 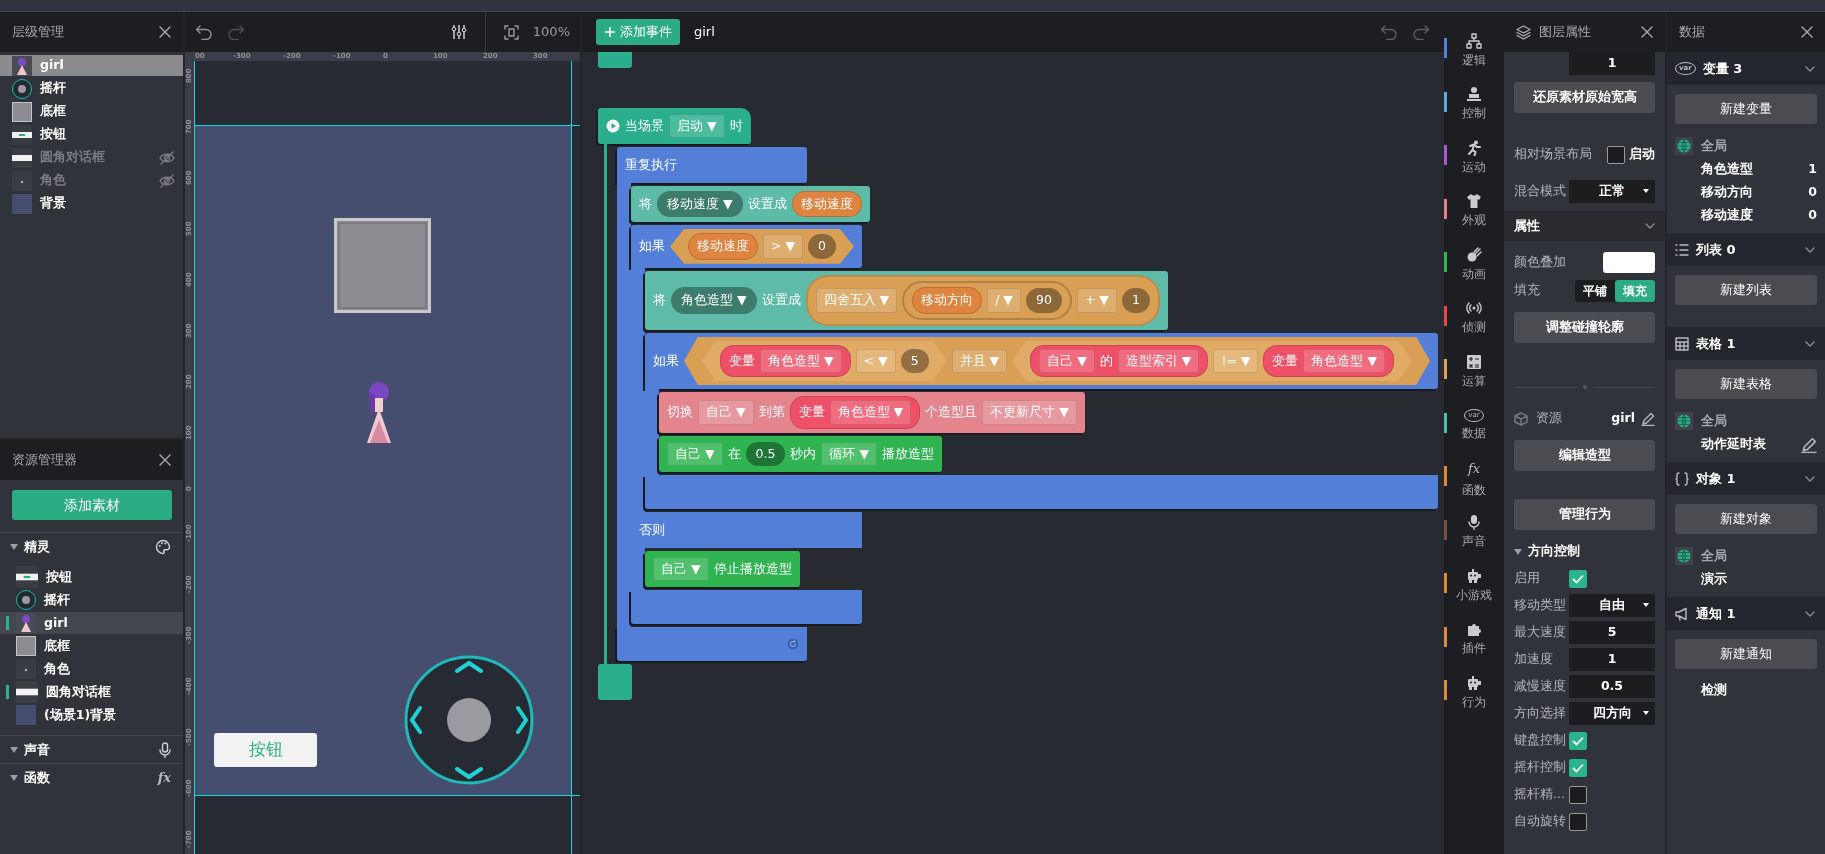 What do you see at coordinates (1474, 94) in the screenshot?
I see `stamp-icon` at bounding box center [1474, 94].